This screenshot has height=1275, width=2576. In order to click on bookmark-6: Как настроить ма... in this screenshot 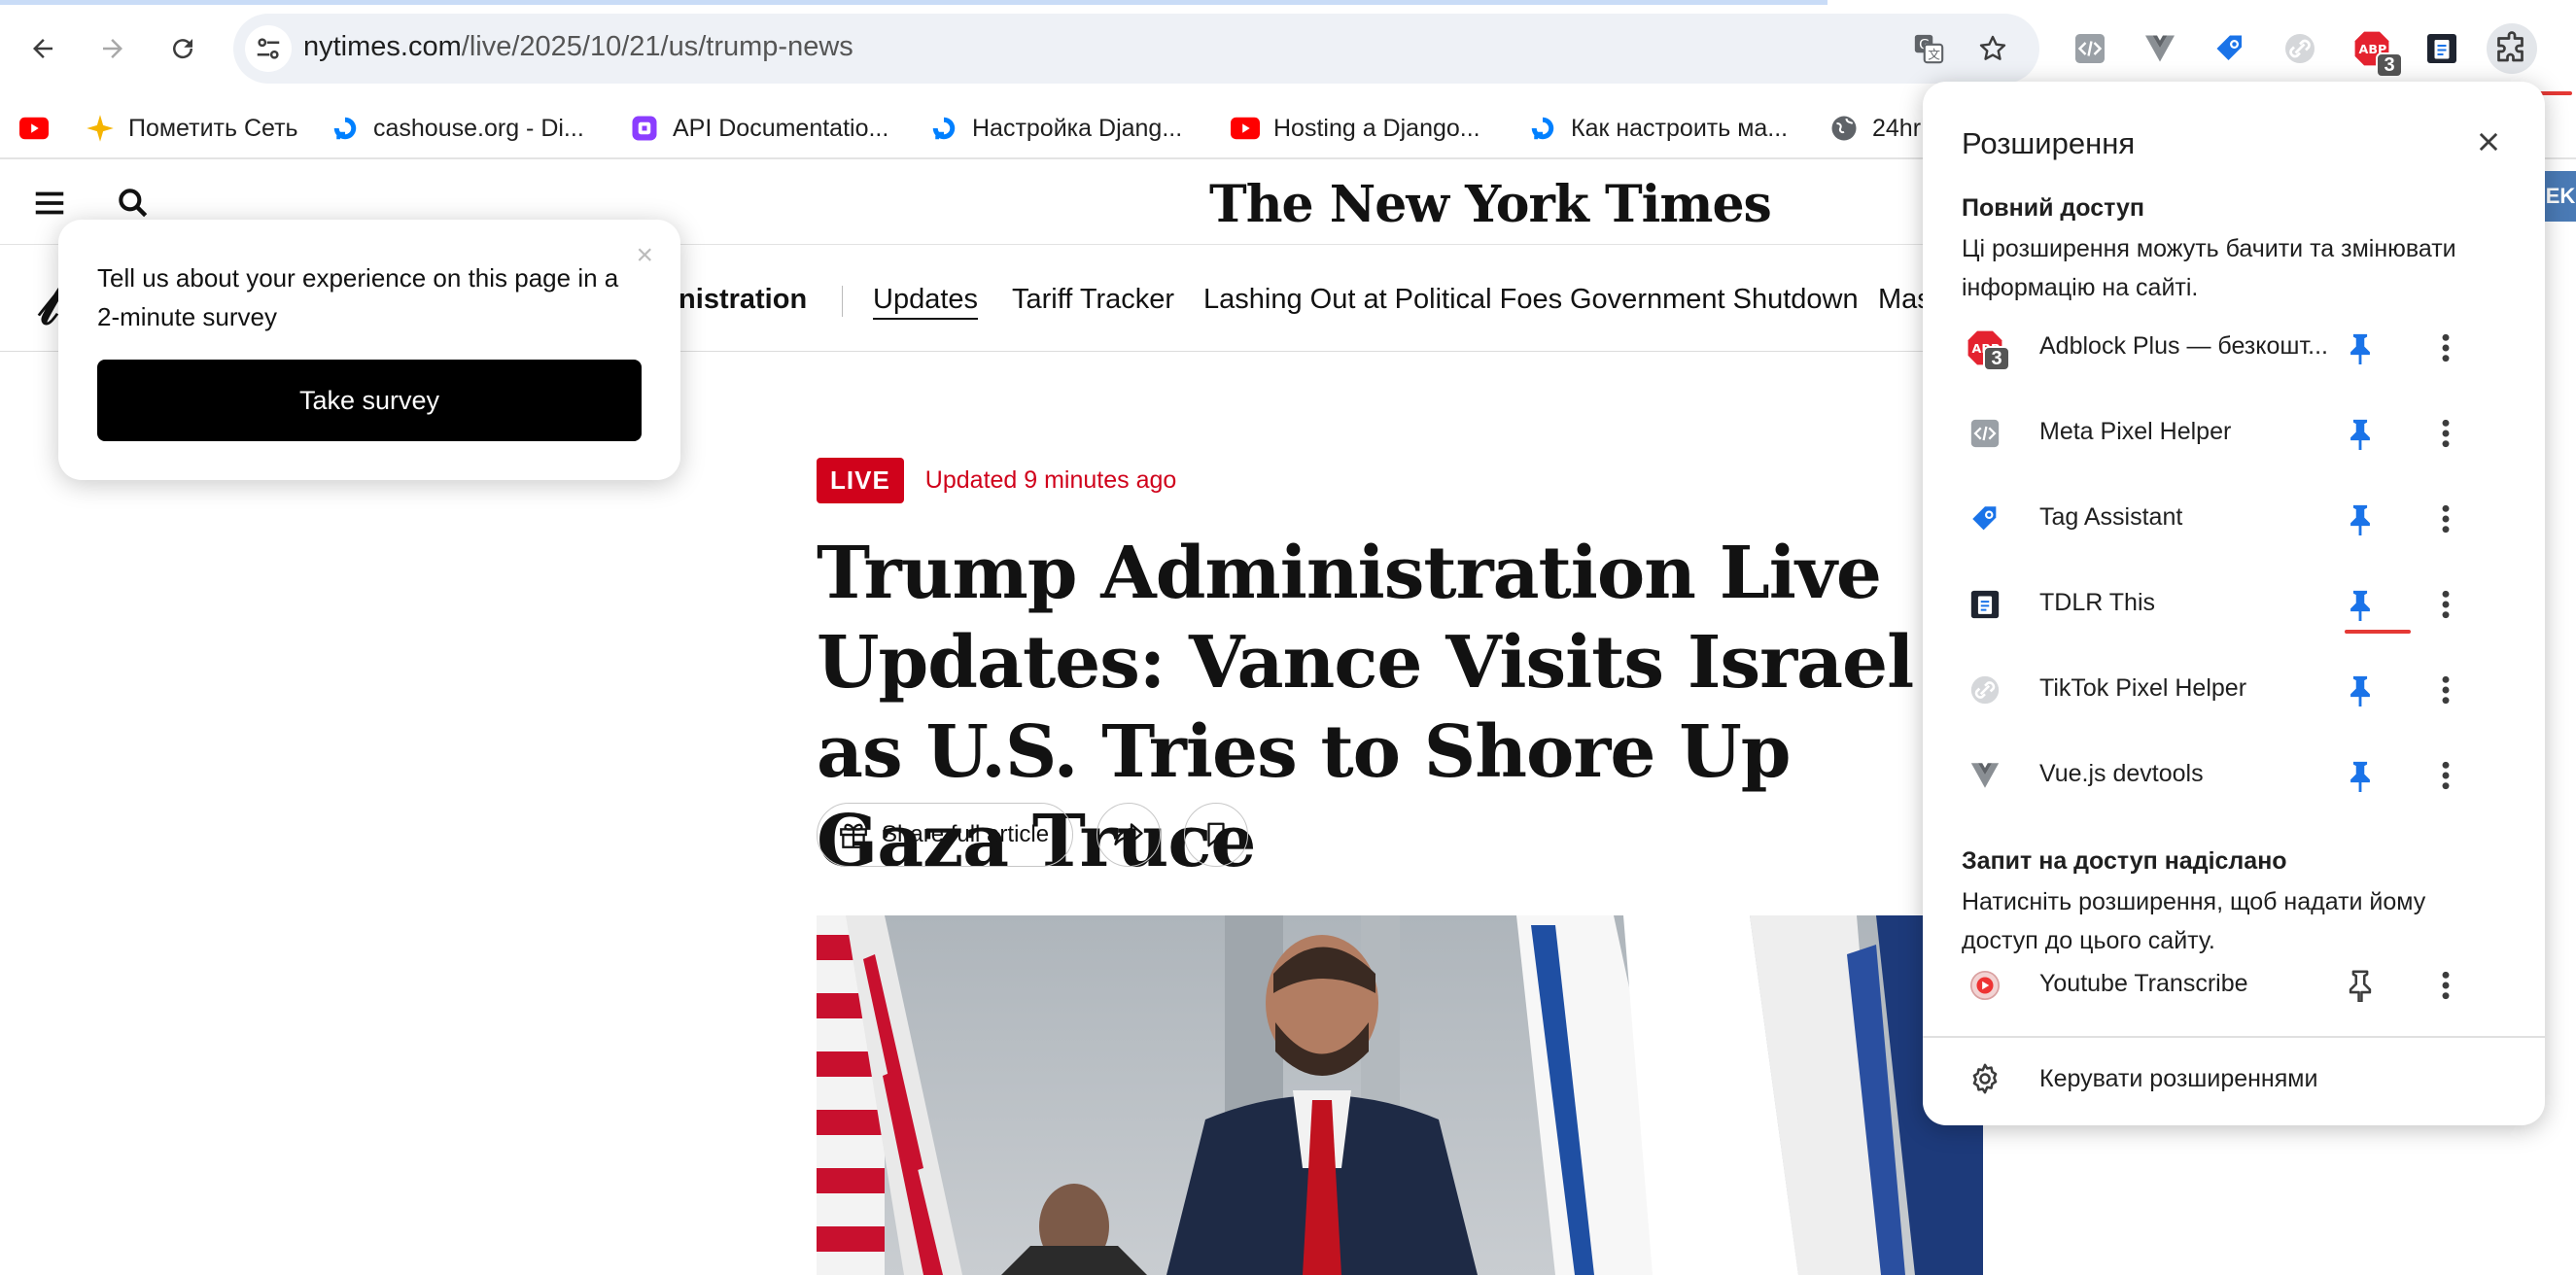, I will do `click(1658, 128)`.